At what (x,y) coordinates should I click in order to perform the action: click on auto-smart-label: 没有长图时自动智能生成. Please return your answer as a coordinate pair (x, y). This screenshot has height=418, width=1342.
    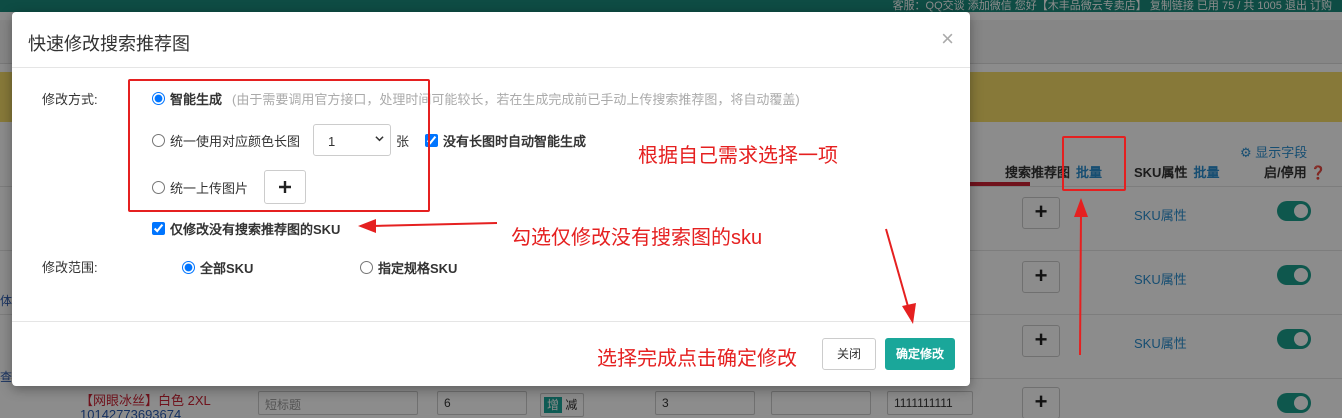
    Looking at the image, I should click on (515, 141).